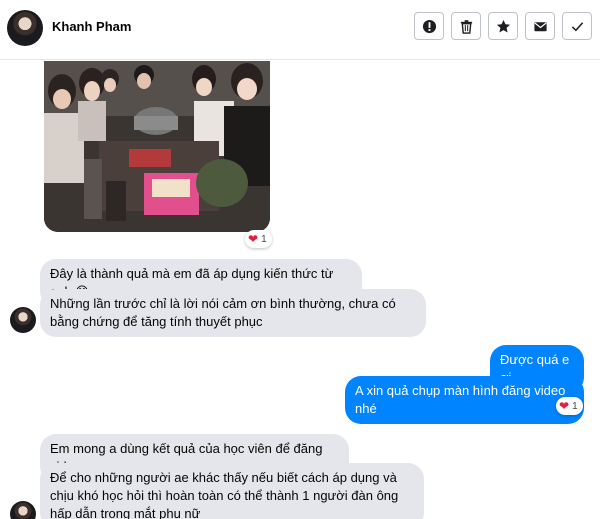 Image resolution: width=600 pixels, height=519 pixels. I want to click on delete-button, so click(466, 26).